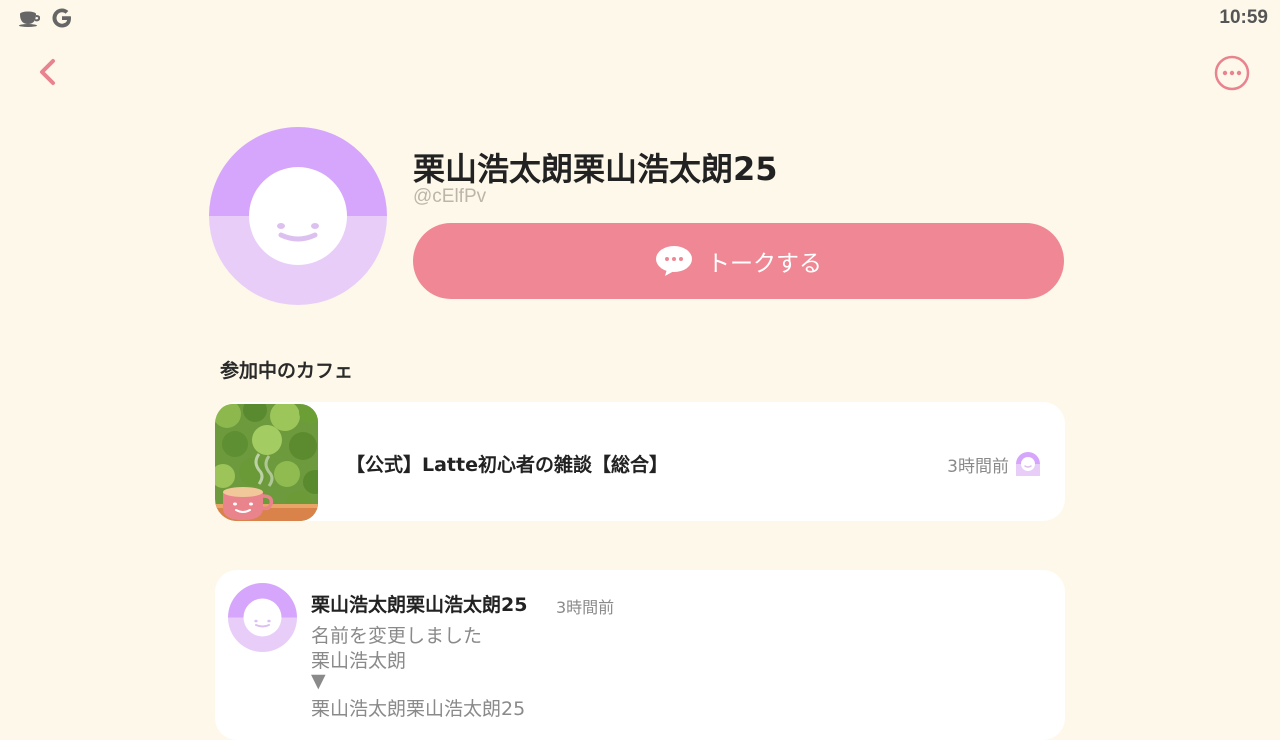 The image size is (1280, 740). What do you see at coordinates (397, 636) in the screenshot?
I see `activity-message: 名前を変更しました` at bounding box center [397, 636].